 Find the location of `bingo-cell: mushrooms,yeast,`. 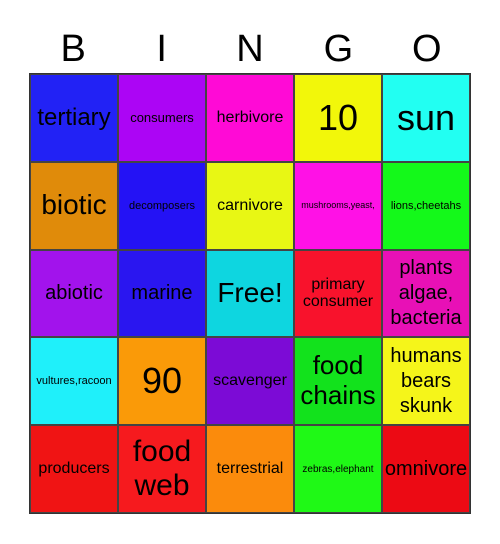

bingo-cell: mushrooms,yeast, is located at coordinates (338, 205).